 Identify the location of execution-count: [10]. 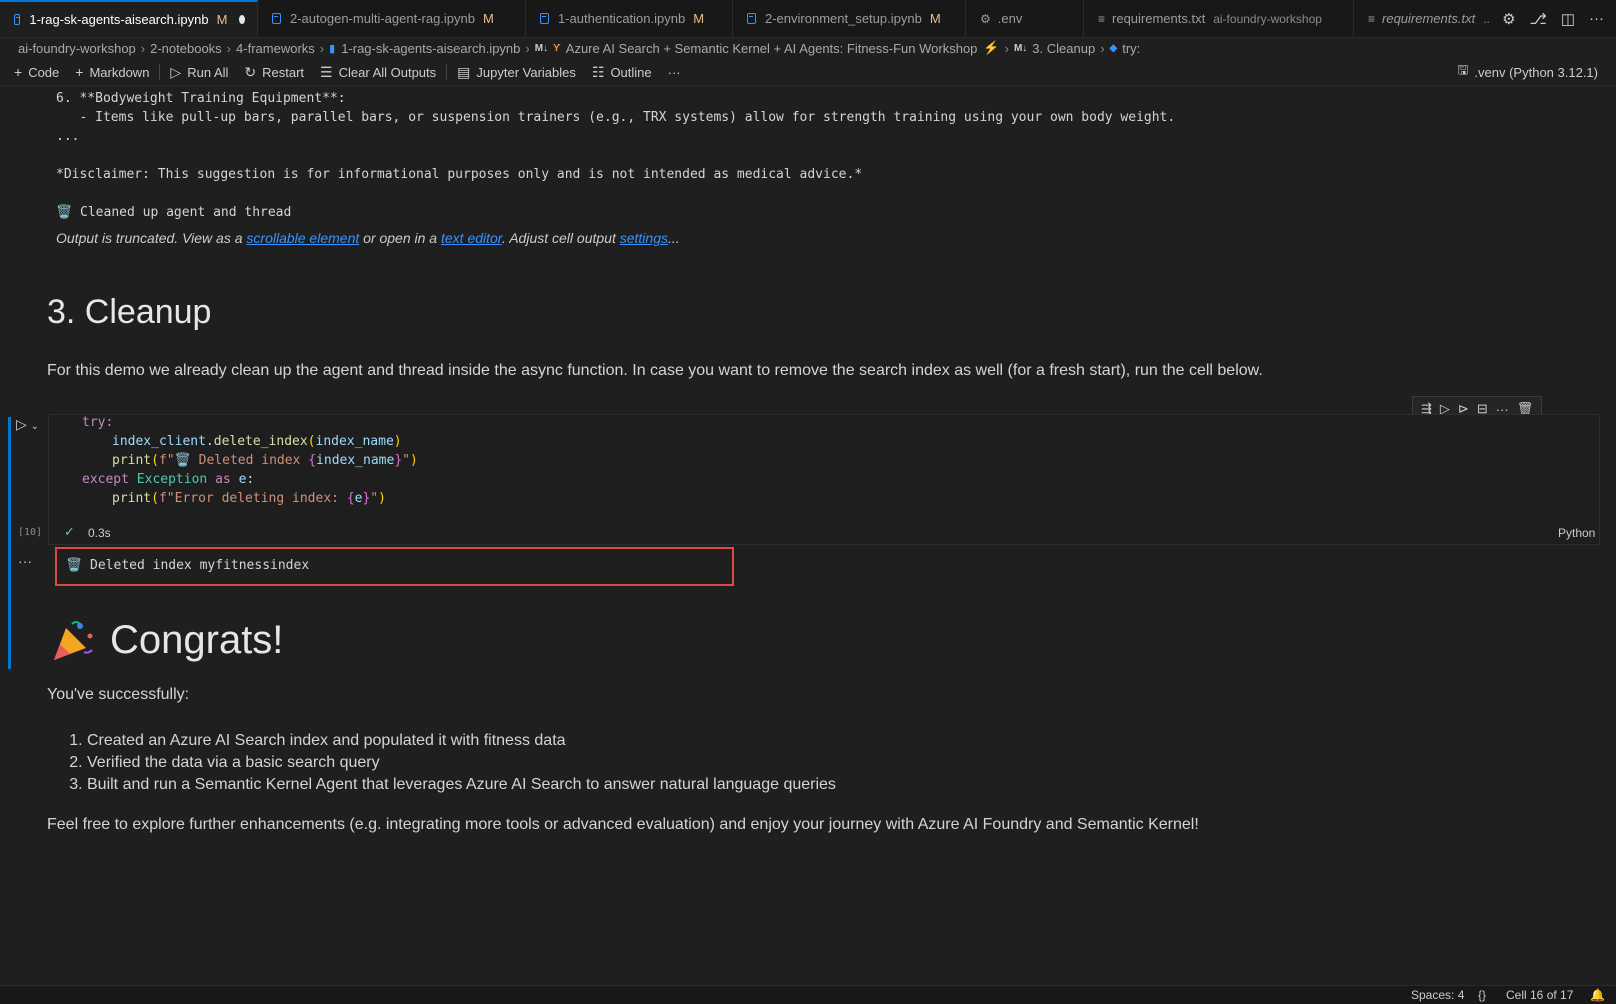
(30, 532).